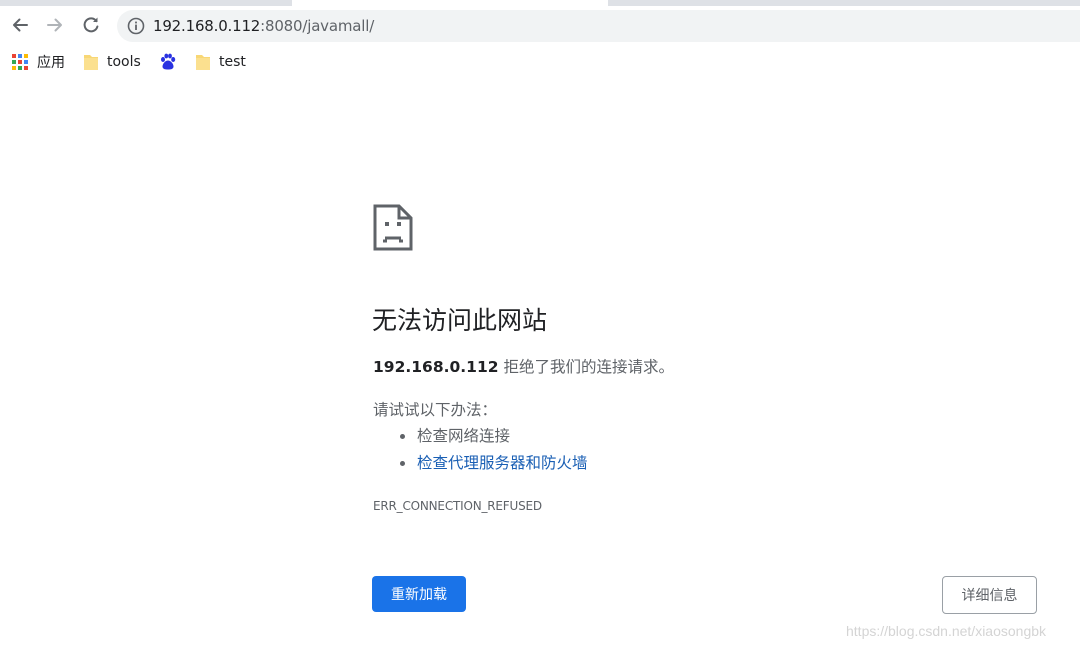  Describe the element at coordinates (232, 62) in the screenshot. I see `bookmark-label: test` at that location.